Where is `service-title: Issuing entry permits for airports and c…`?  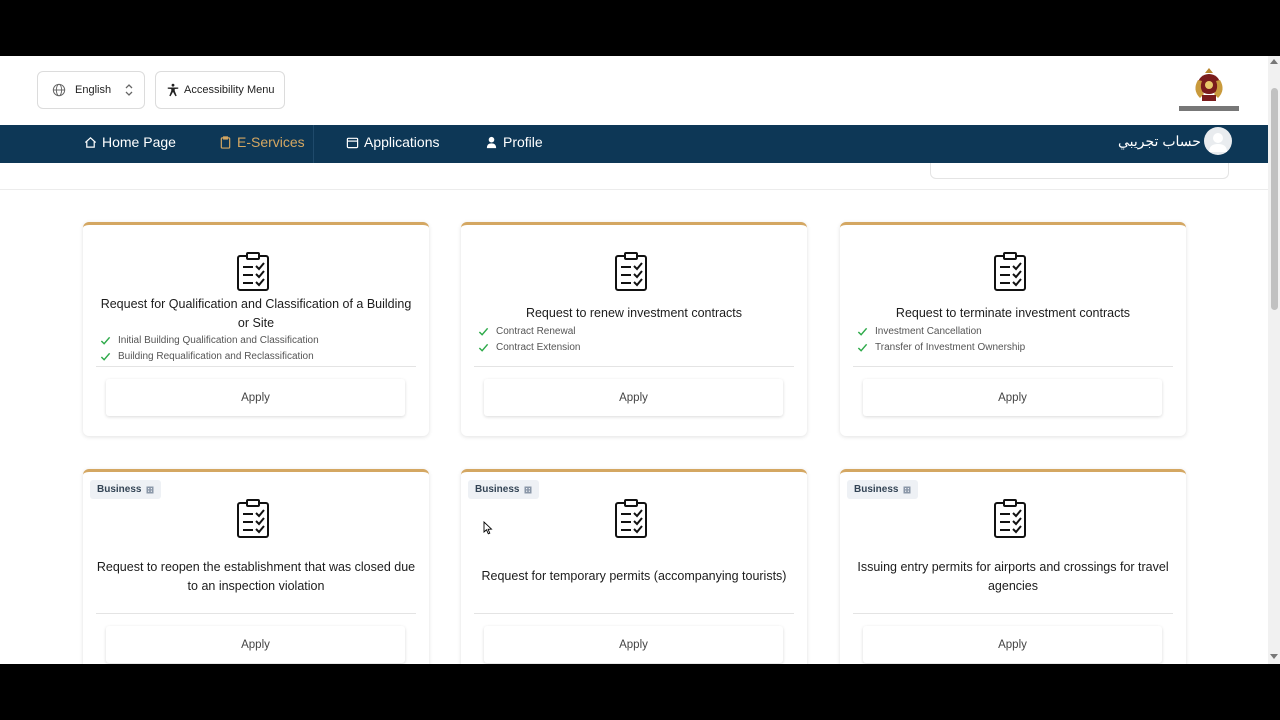
service-title: Issuing entry permits for airports and c… is located at coordinates (1013, 576).